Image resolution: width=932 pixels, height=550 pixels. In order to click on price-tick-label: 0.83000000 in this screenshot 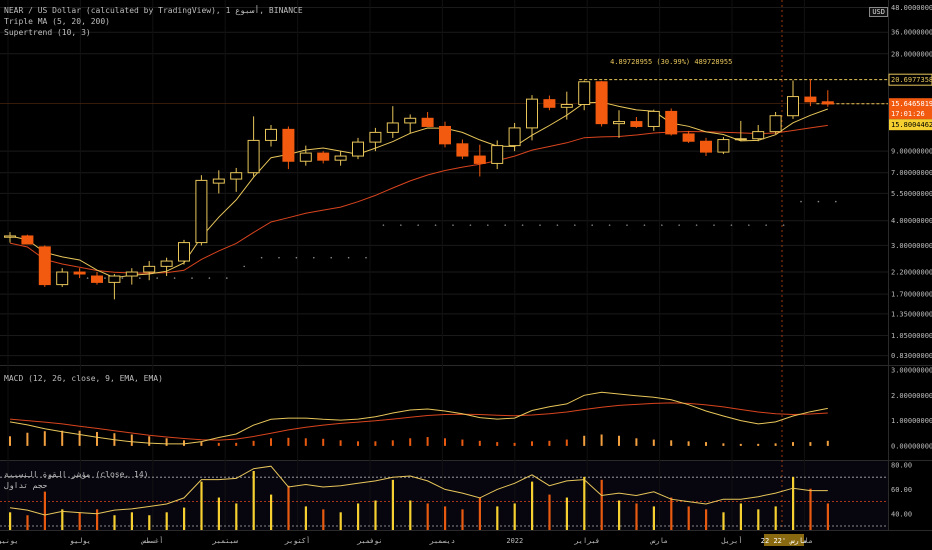, I will do `click(911, 356)`.